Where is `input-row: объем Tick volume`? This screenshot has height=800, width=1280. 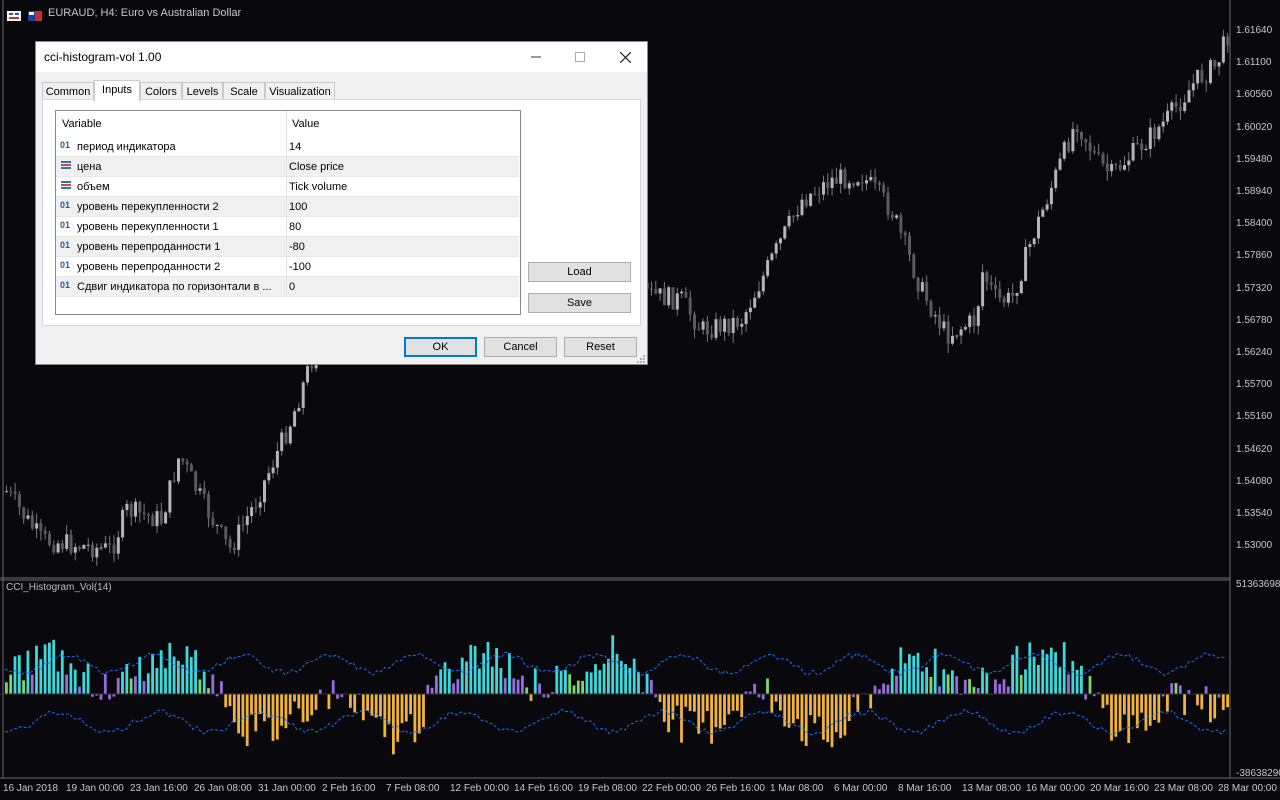
input-row: объем Tick volume is located at coordinates (287, 187).